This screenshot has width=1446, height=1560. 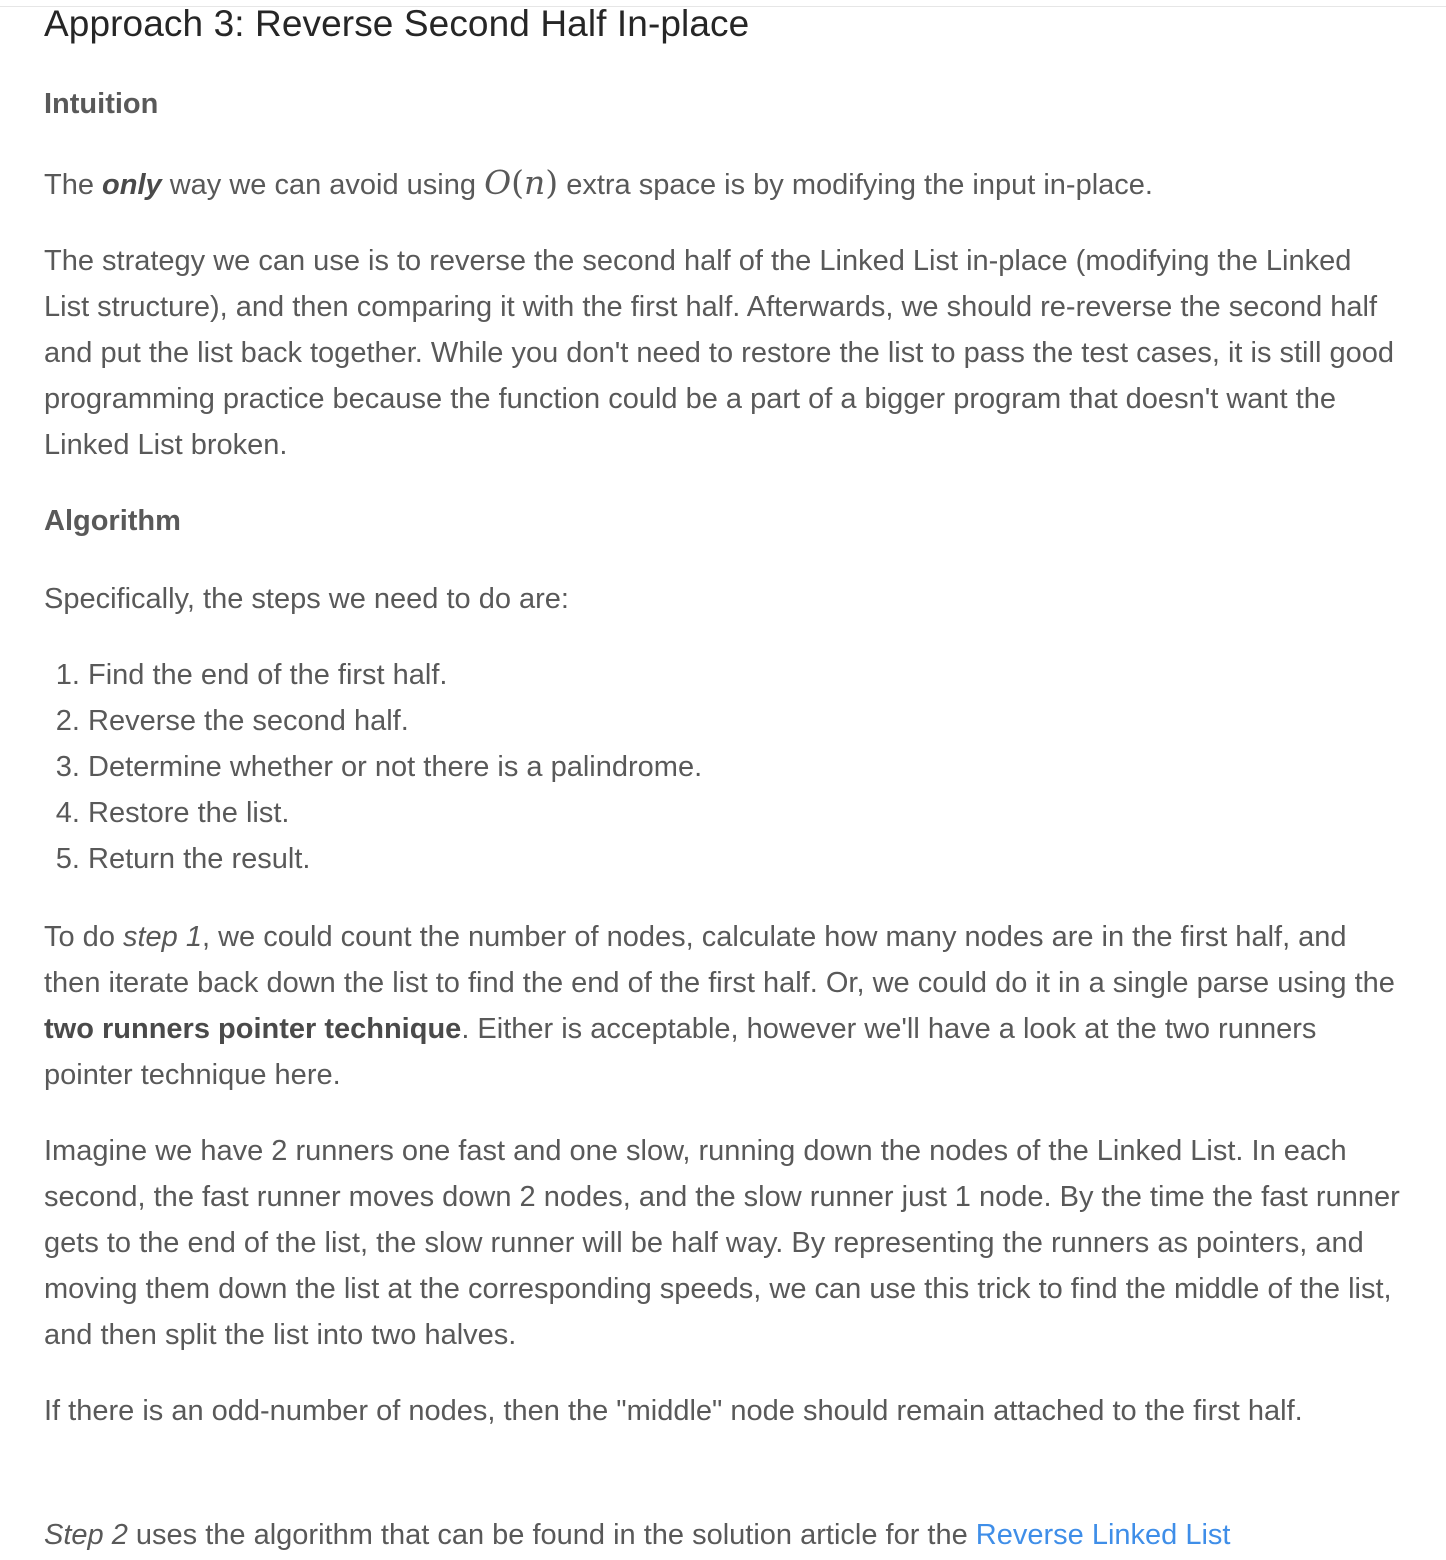 I want to click on list-item: Reverse the second half., so click(x=744, y=721).